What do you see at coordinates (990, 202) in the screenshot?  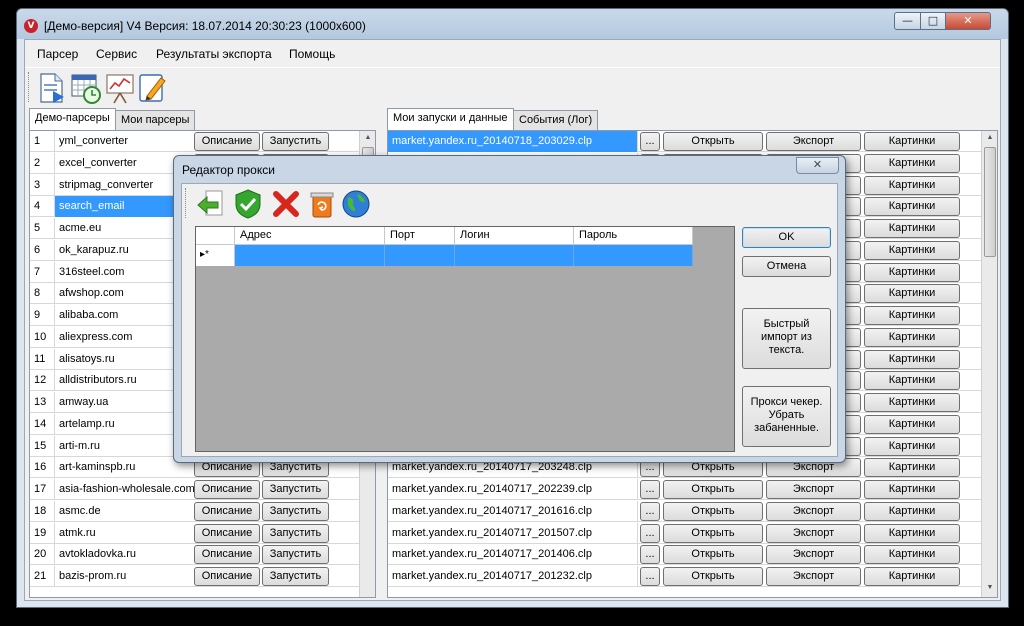 I see `scroll-thumb` at bounding box center [990, 202].